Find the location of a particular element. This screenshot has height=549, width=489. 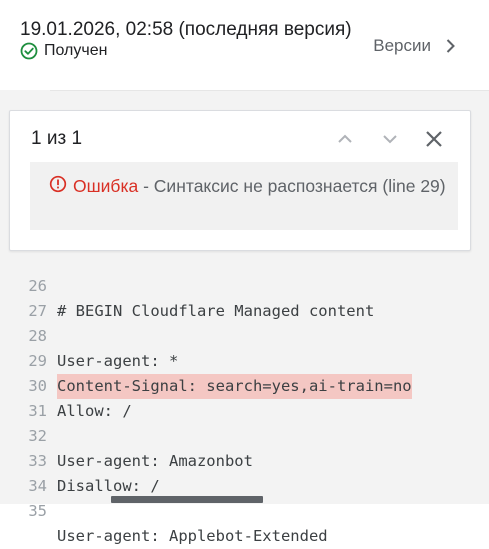

status-row: Получен is located at coordinates (63, 51).